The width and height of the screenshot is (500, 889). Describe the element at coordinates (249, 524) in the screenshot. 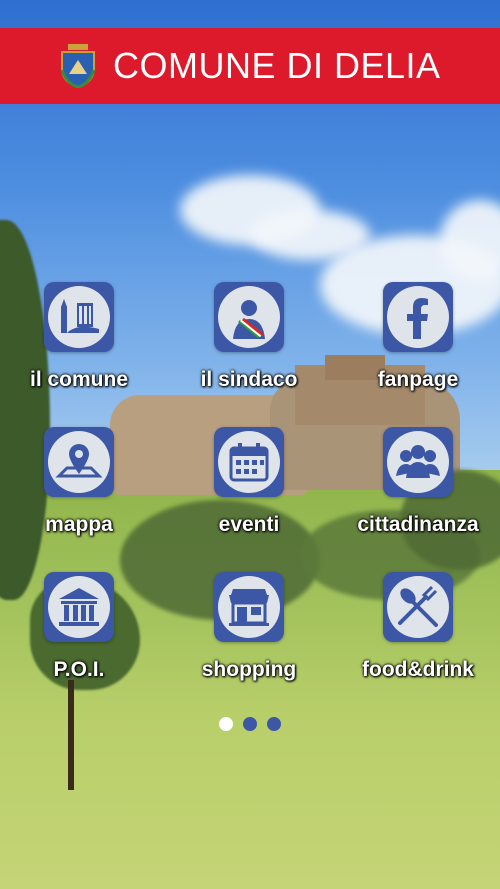

I see `menu-label: eventi` at that location.